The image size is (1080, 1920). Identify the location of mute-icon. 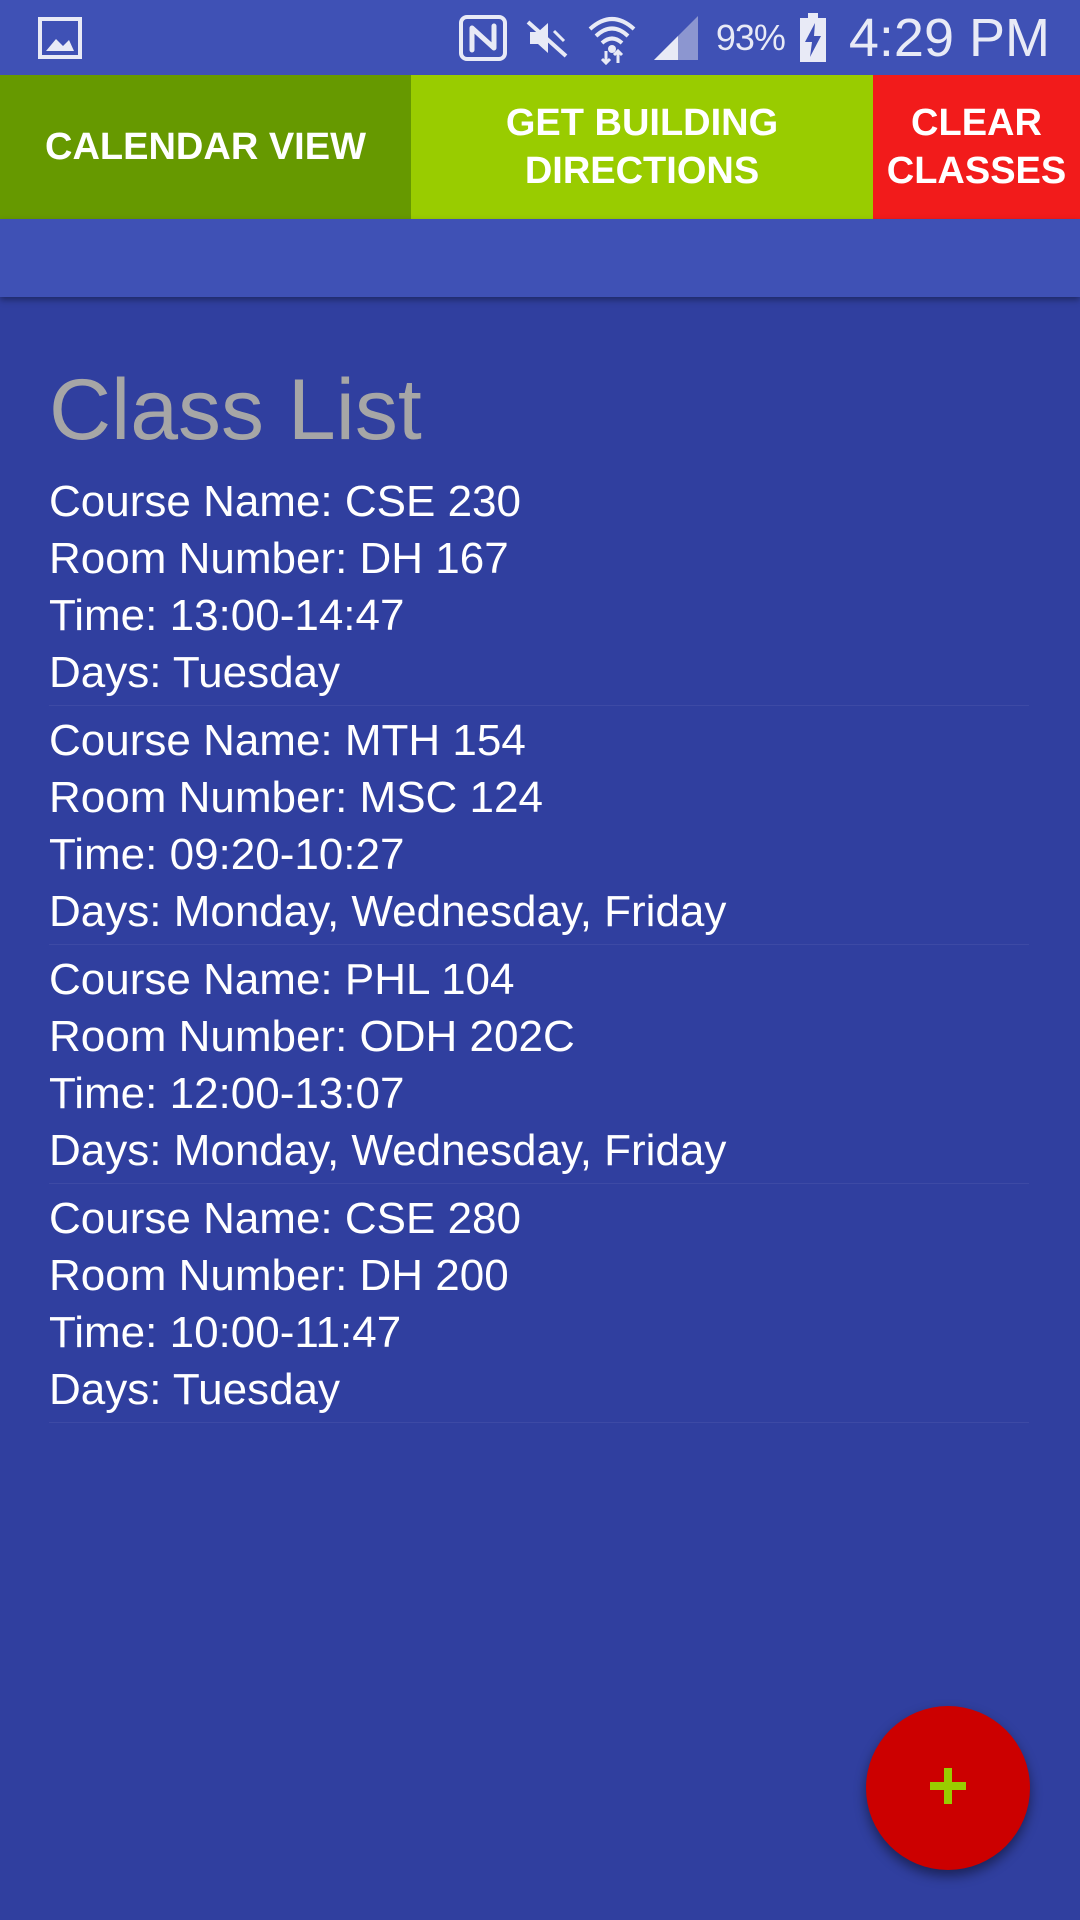
(547, 38).